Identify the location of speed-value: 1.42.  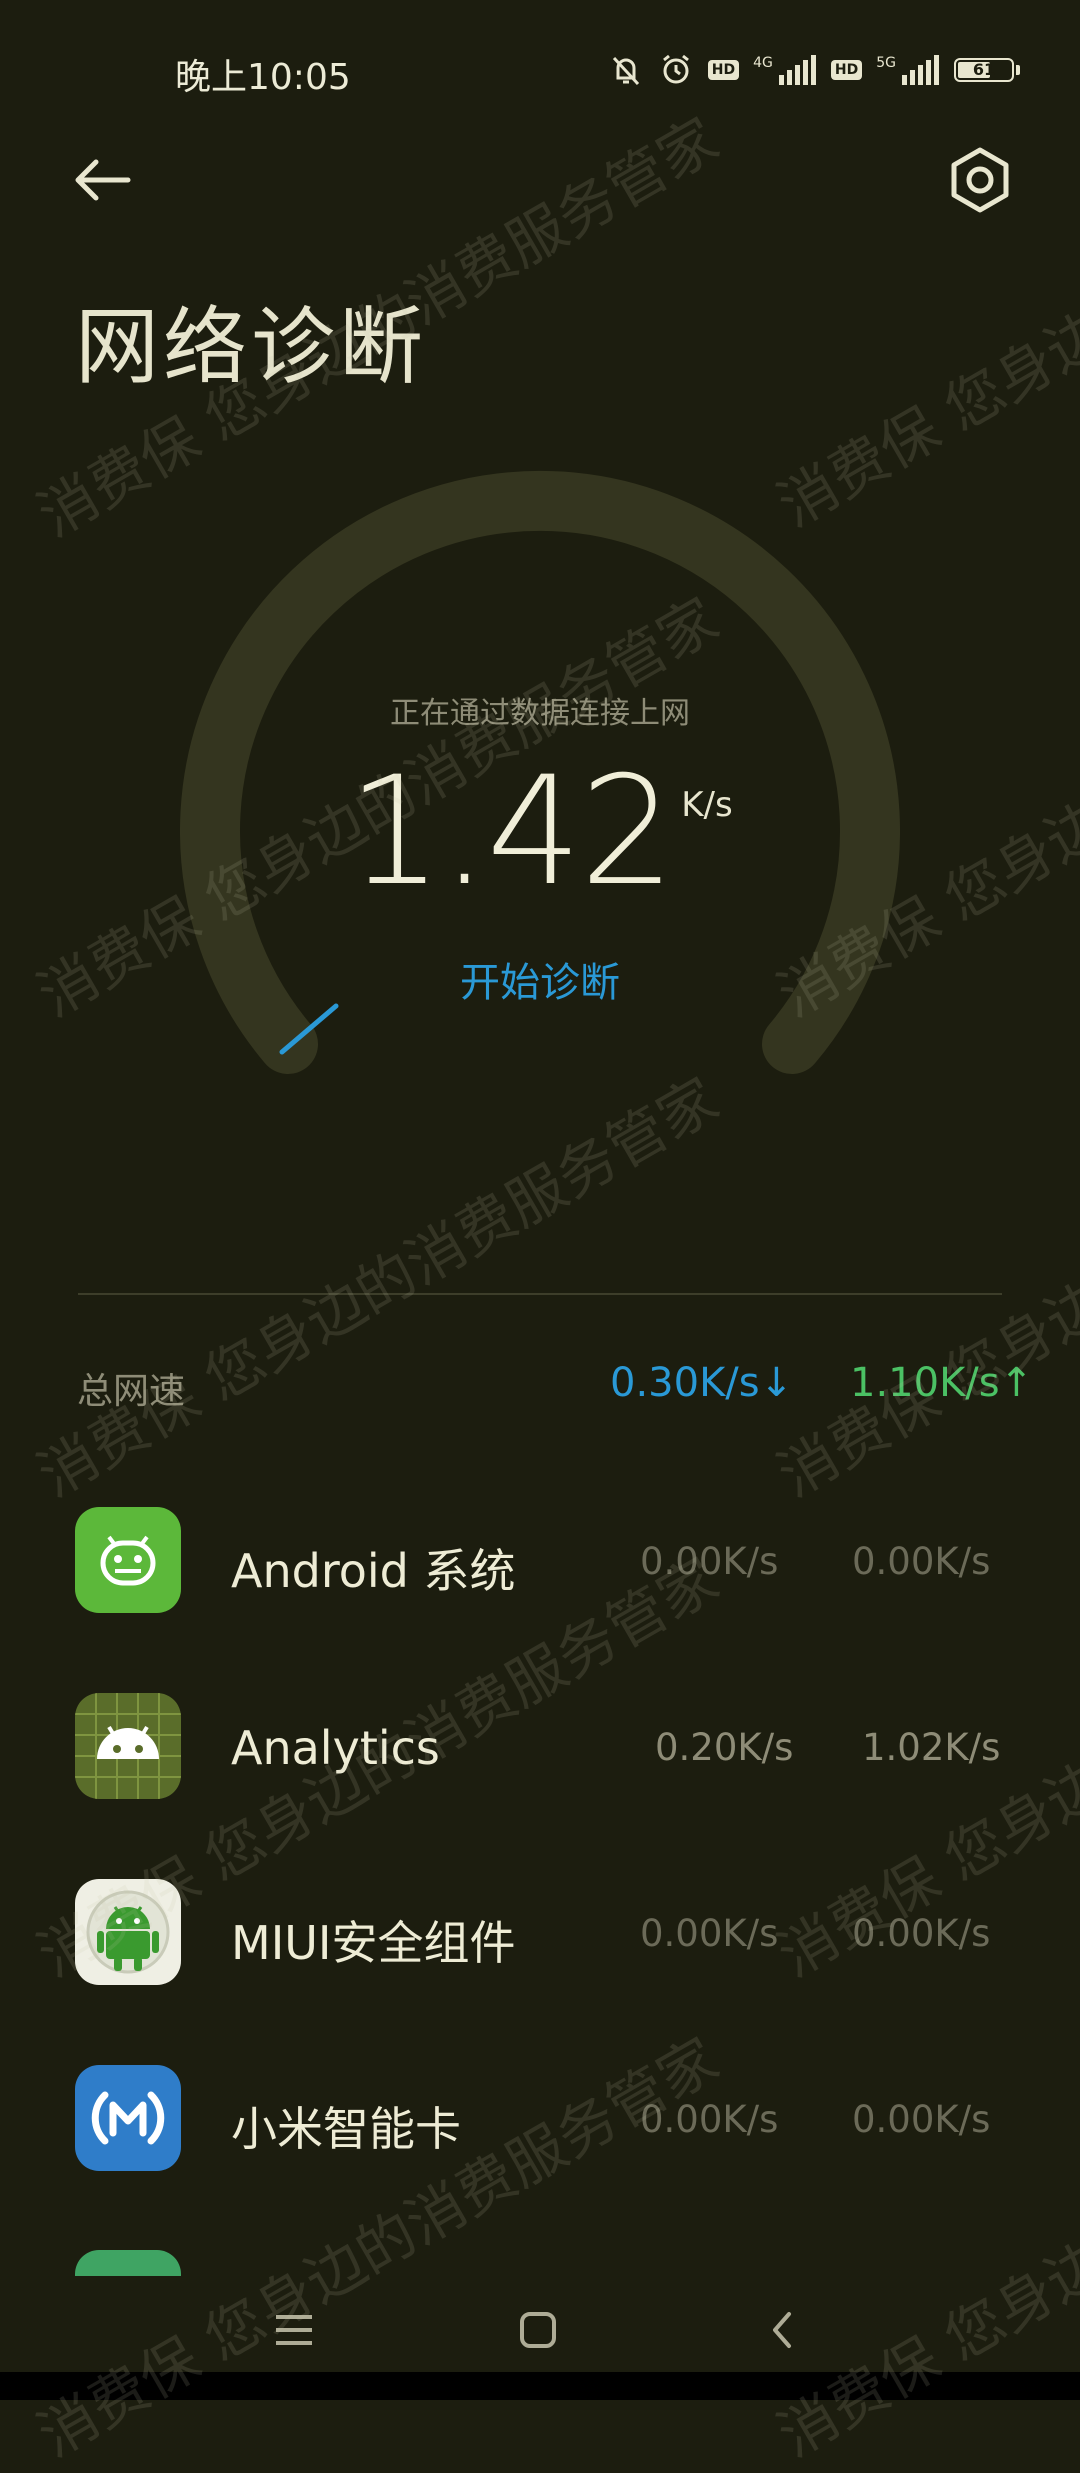
(511, 832).